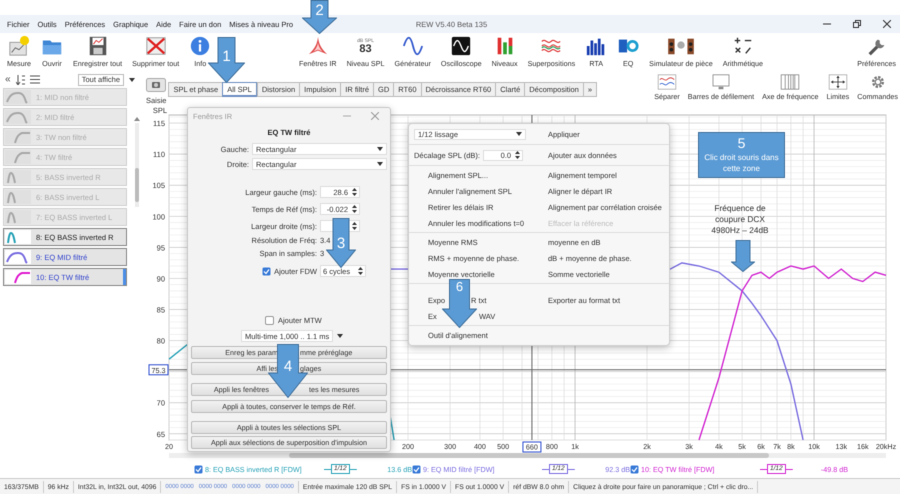  I want to click on annotation-text: Fréquence de coupure DCX 4980Hz – 24dB, so click(740, 219).